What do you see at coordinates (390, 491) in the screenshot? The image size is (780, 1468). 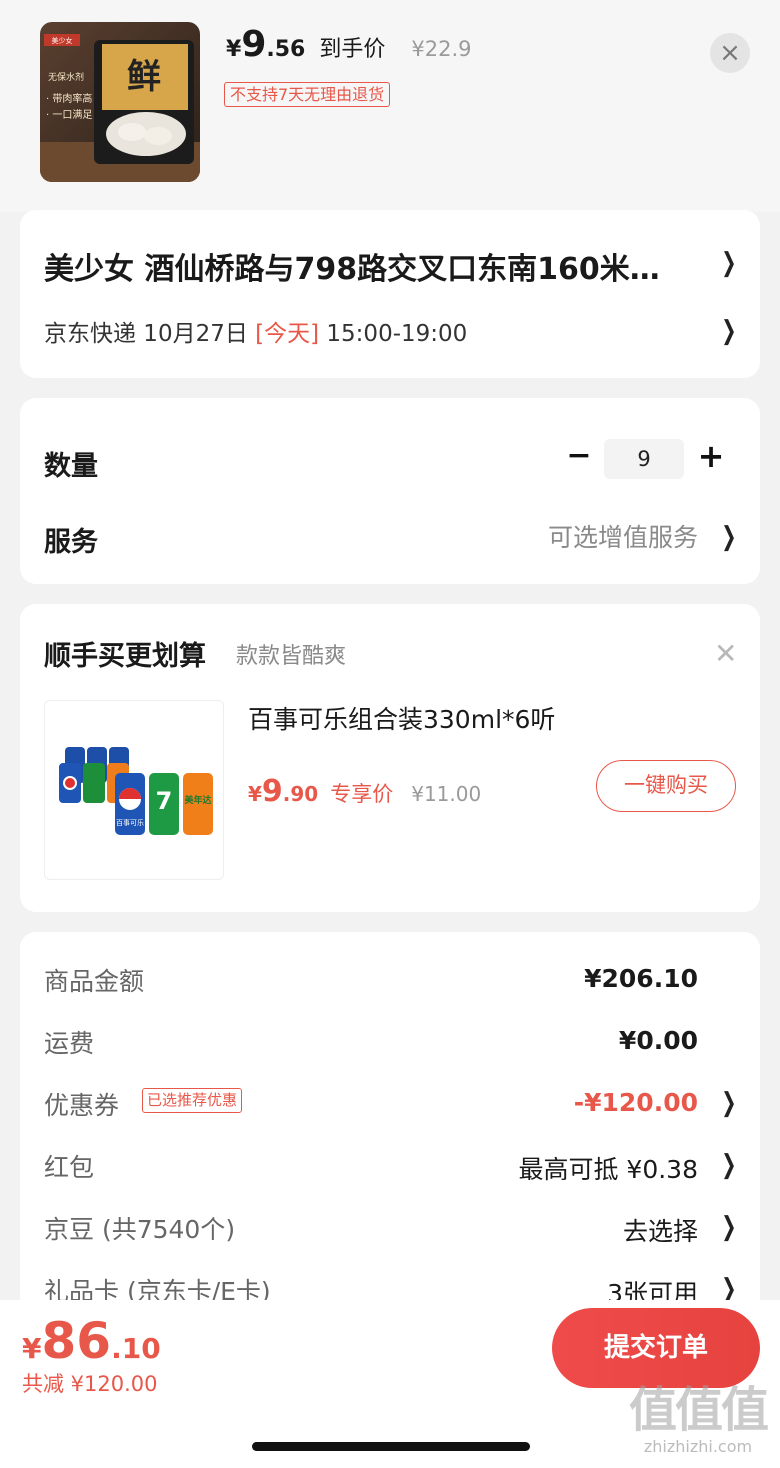 I see `quantity-card: 数量 − 9 + 服务 可选增值服务 ❯` at bounding box center [390, 491].